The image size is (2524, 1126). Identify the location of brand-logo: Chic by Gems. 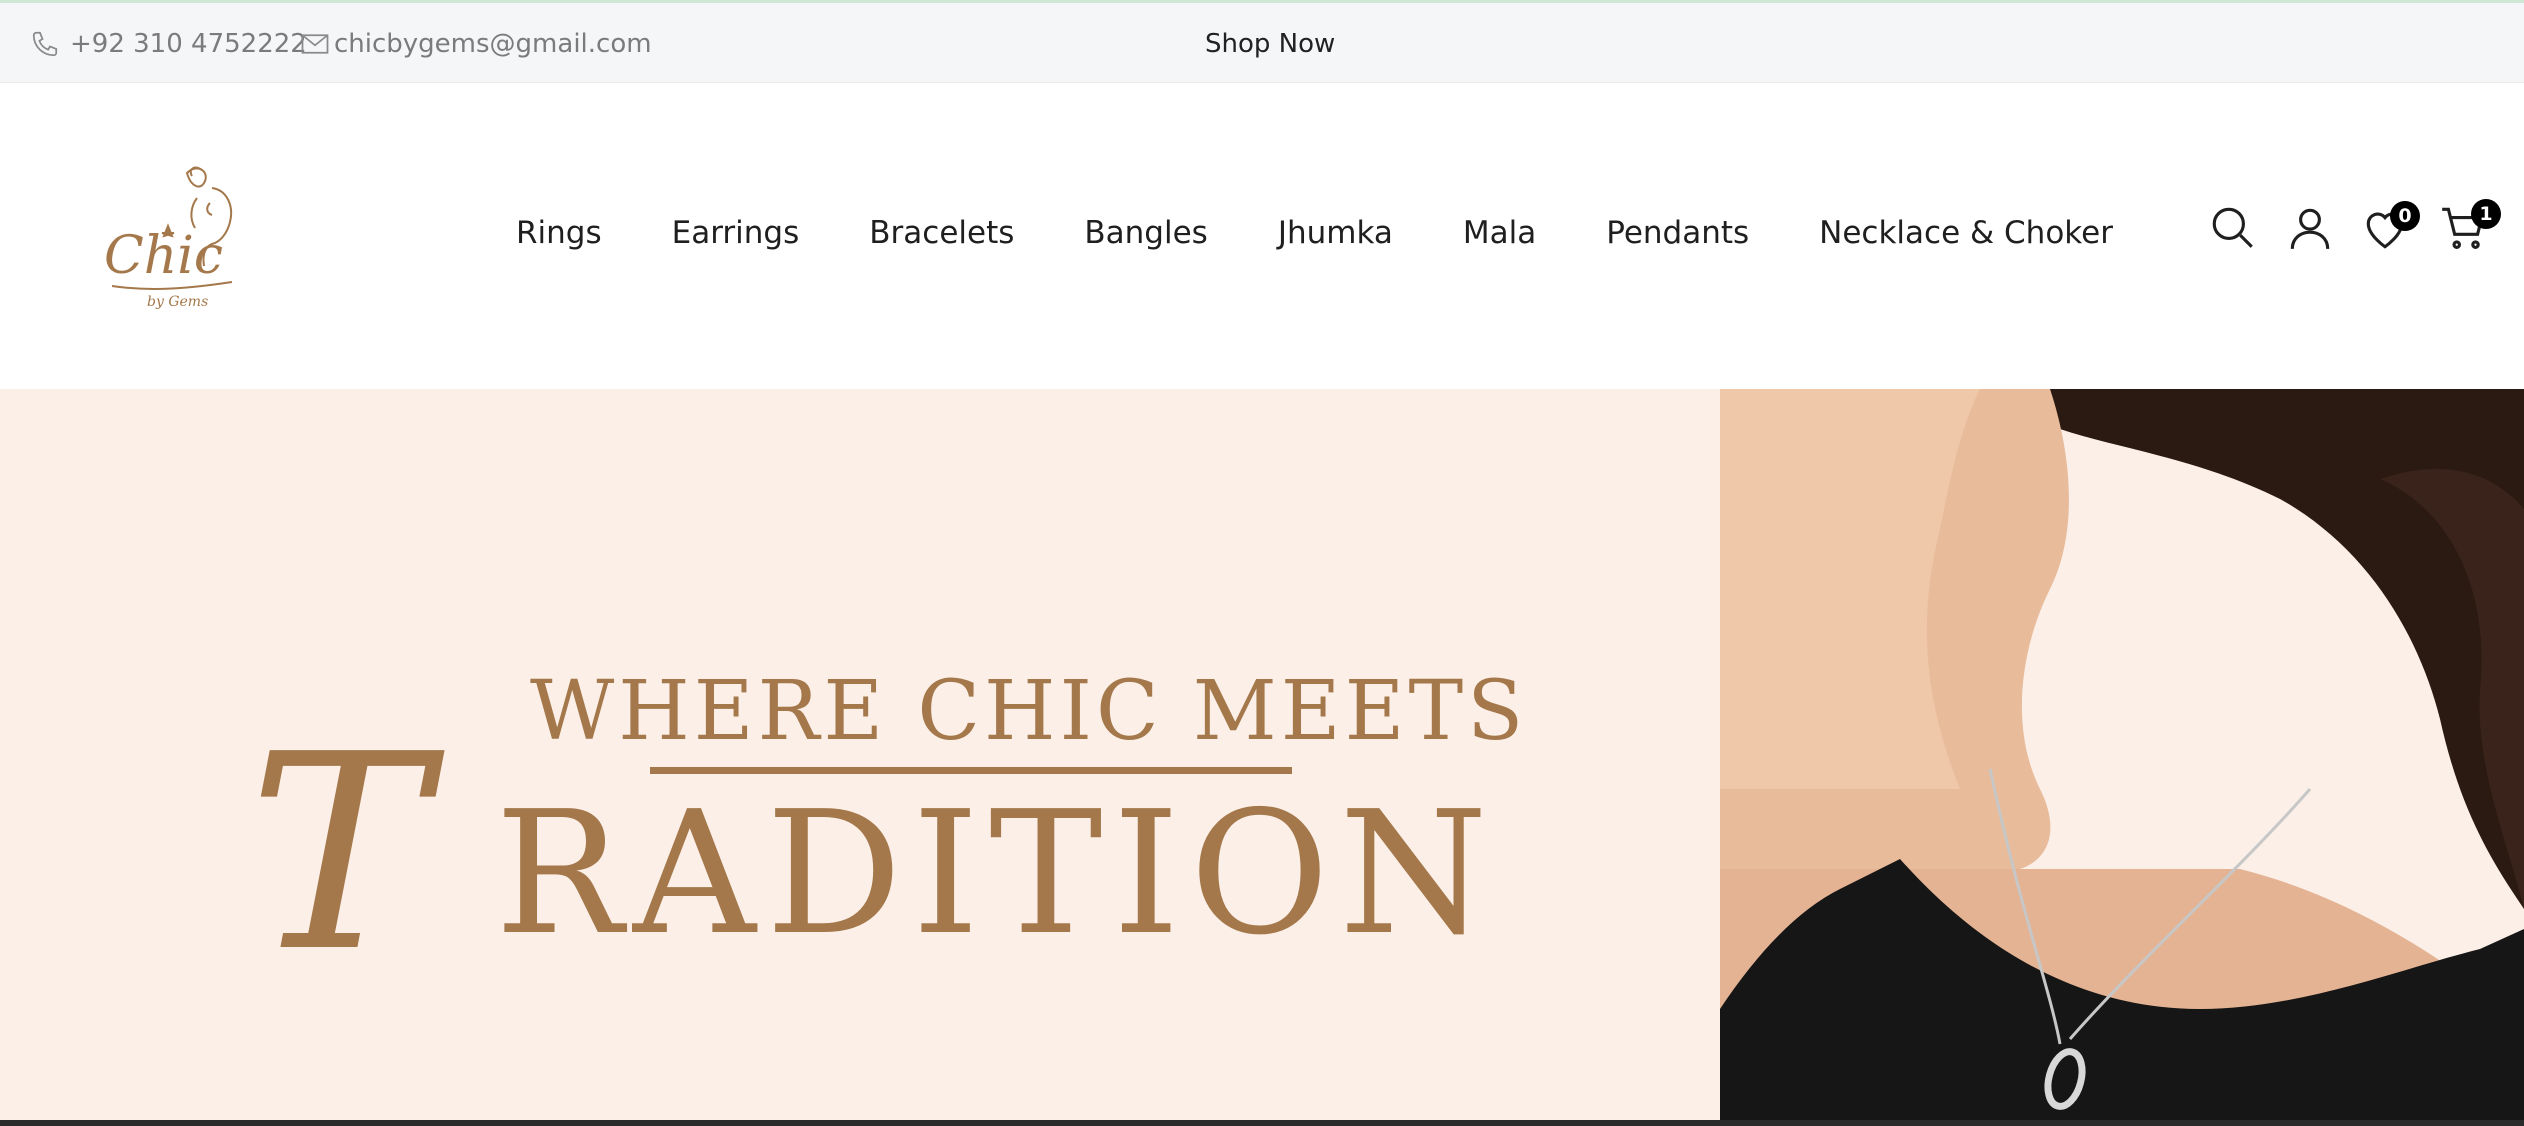
(174, 238).